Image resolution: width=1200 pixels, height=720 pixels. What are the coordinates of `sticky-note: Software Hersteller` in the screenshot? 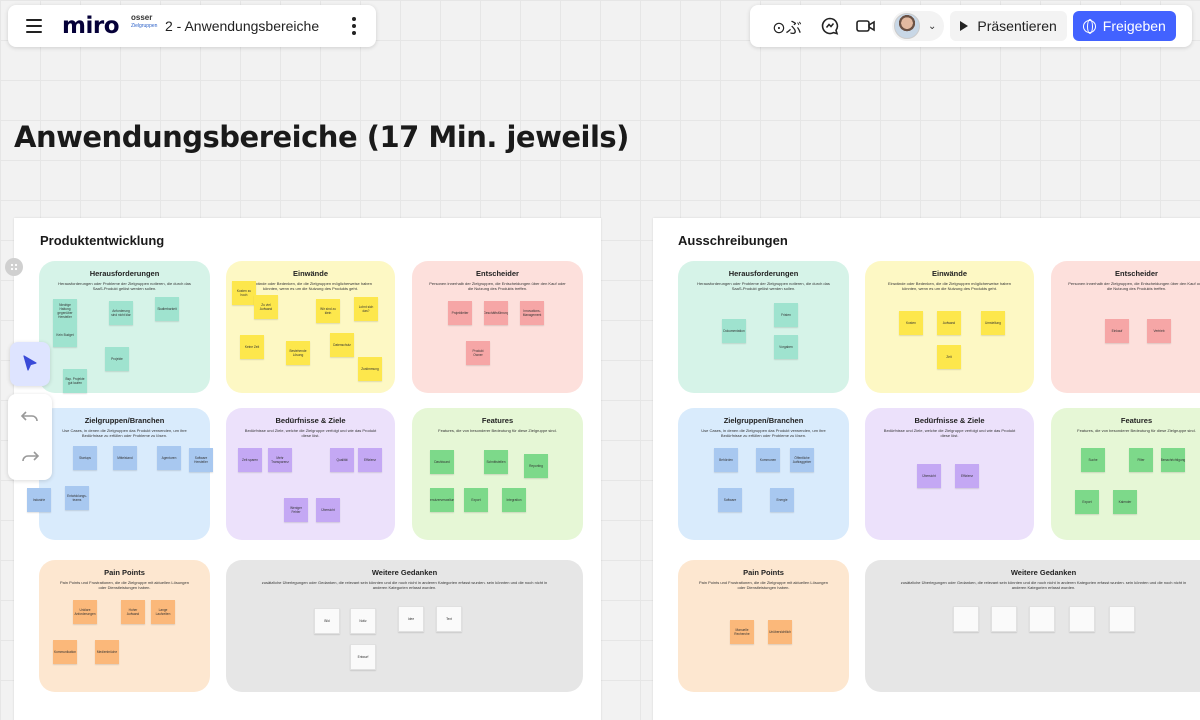 It's located at (201, 460).